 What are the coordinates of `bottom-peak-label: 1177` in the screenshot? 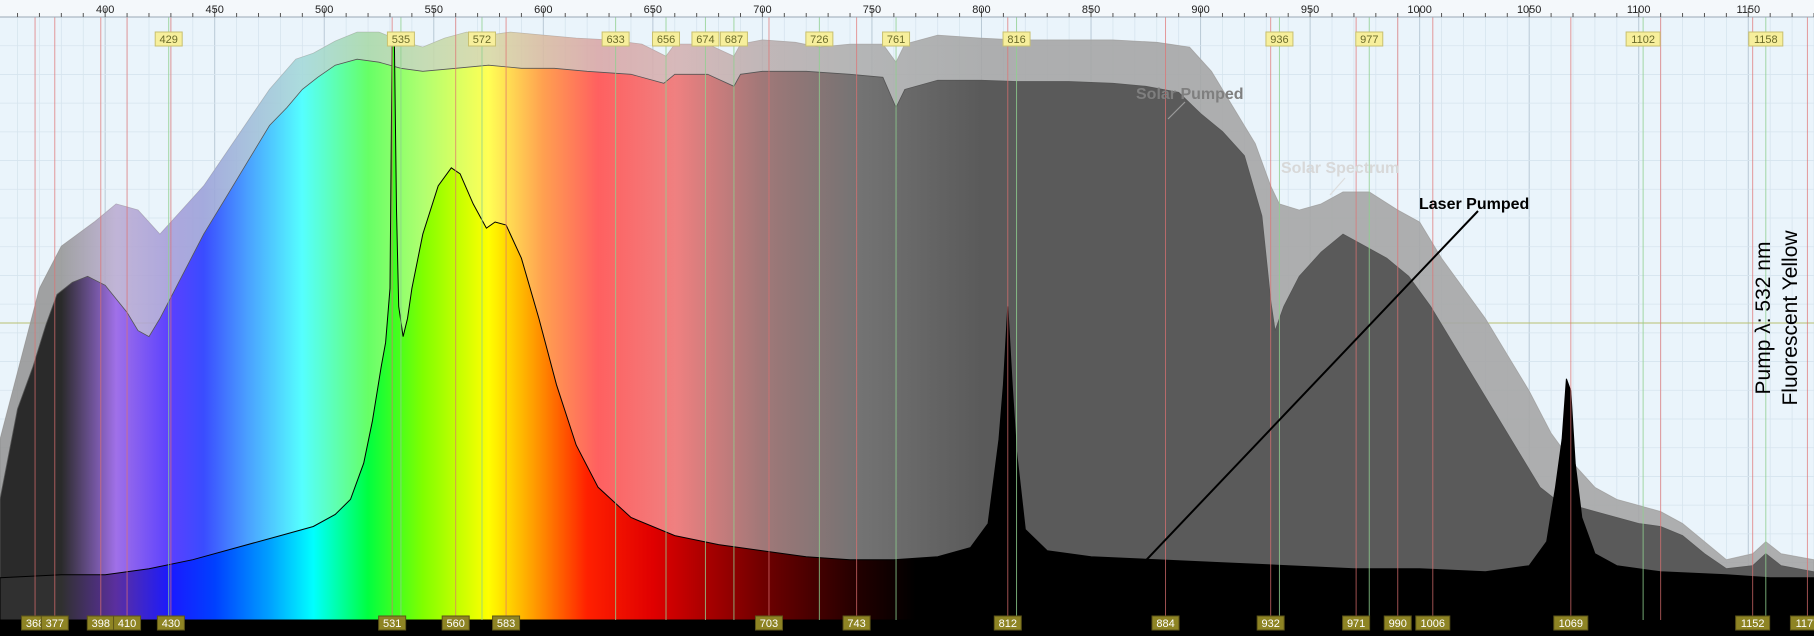 It's located at (1801, 623).